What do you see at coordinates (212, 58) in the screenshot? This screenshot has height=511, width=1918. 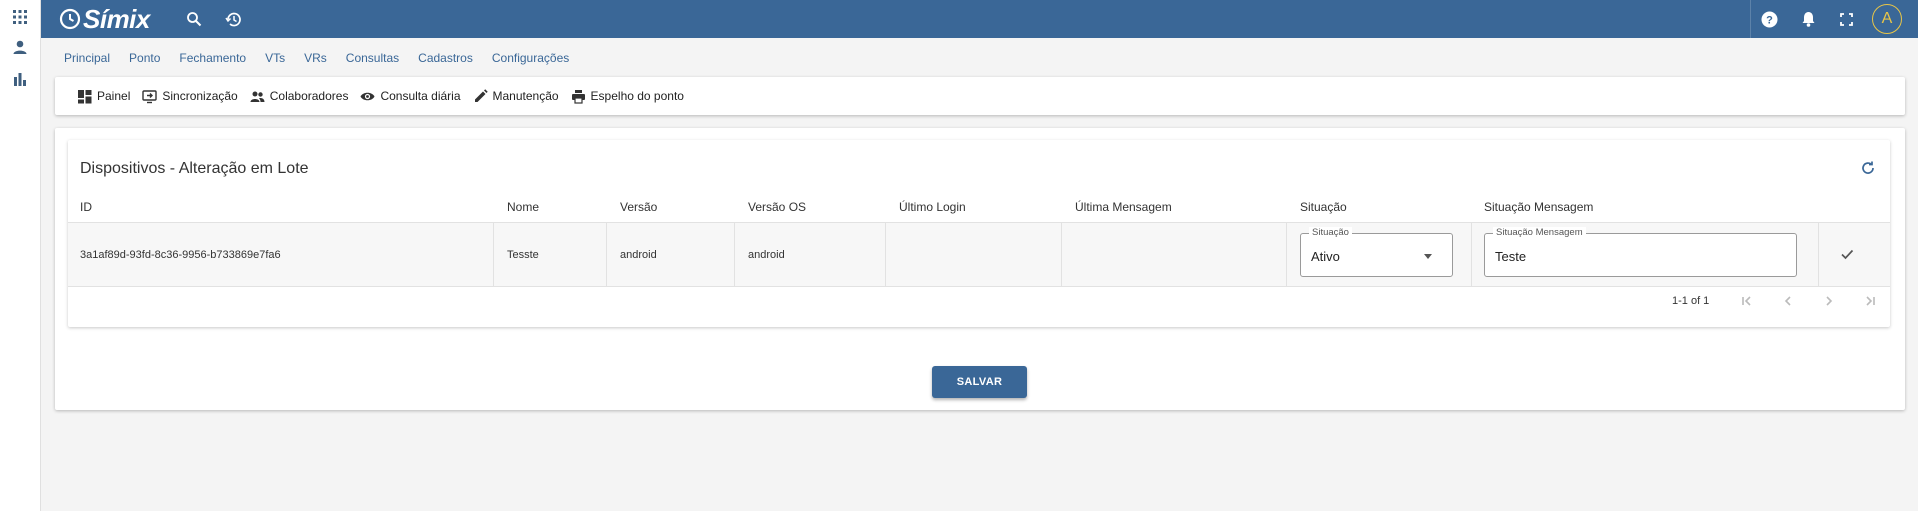 I see `menu-item-fechamento: Fechamento` at bounding box center [212, 58].